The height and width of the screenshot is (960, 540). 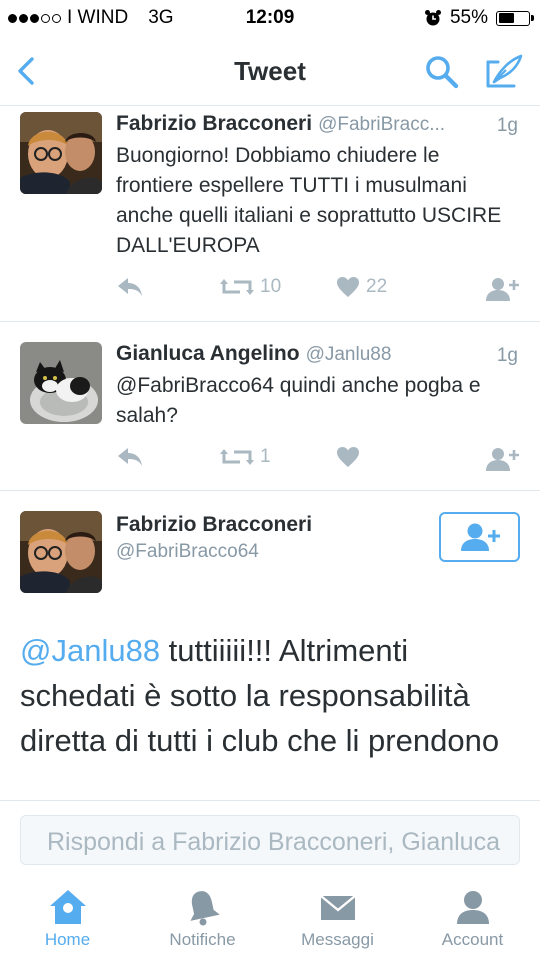 What do you see at coordinates (67, 939) in the screenshot?
I see `tab-home-label: Home` at bounding box center [67, 939].